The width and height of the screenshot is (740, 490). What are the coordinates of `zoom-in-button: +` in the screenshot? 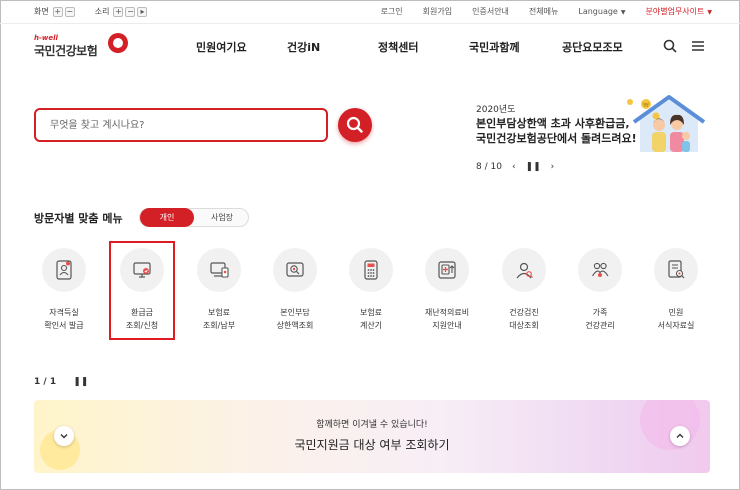 It's located at (57, 11).